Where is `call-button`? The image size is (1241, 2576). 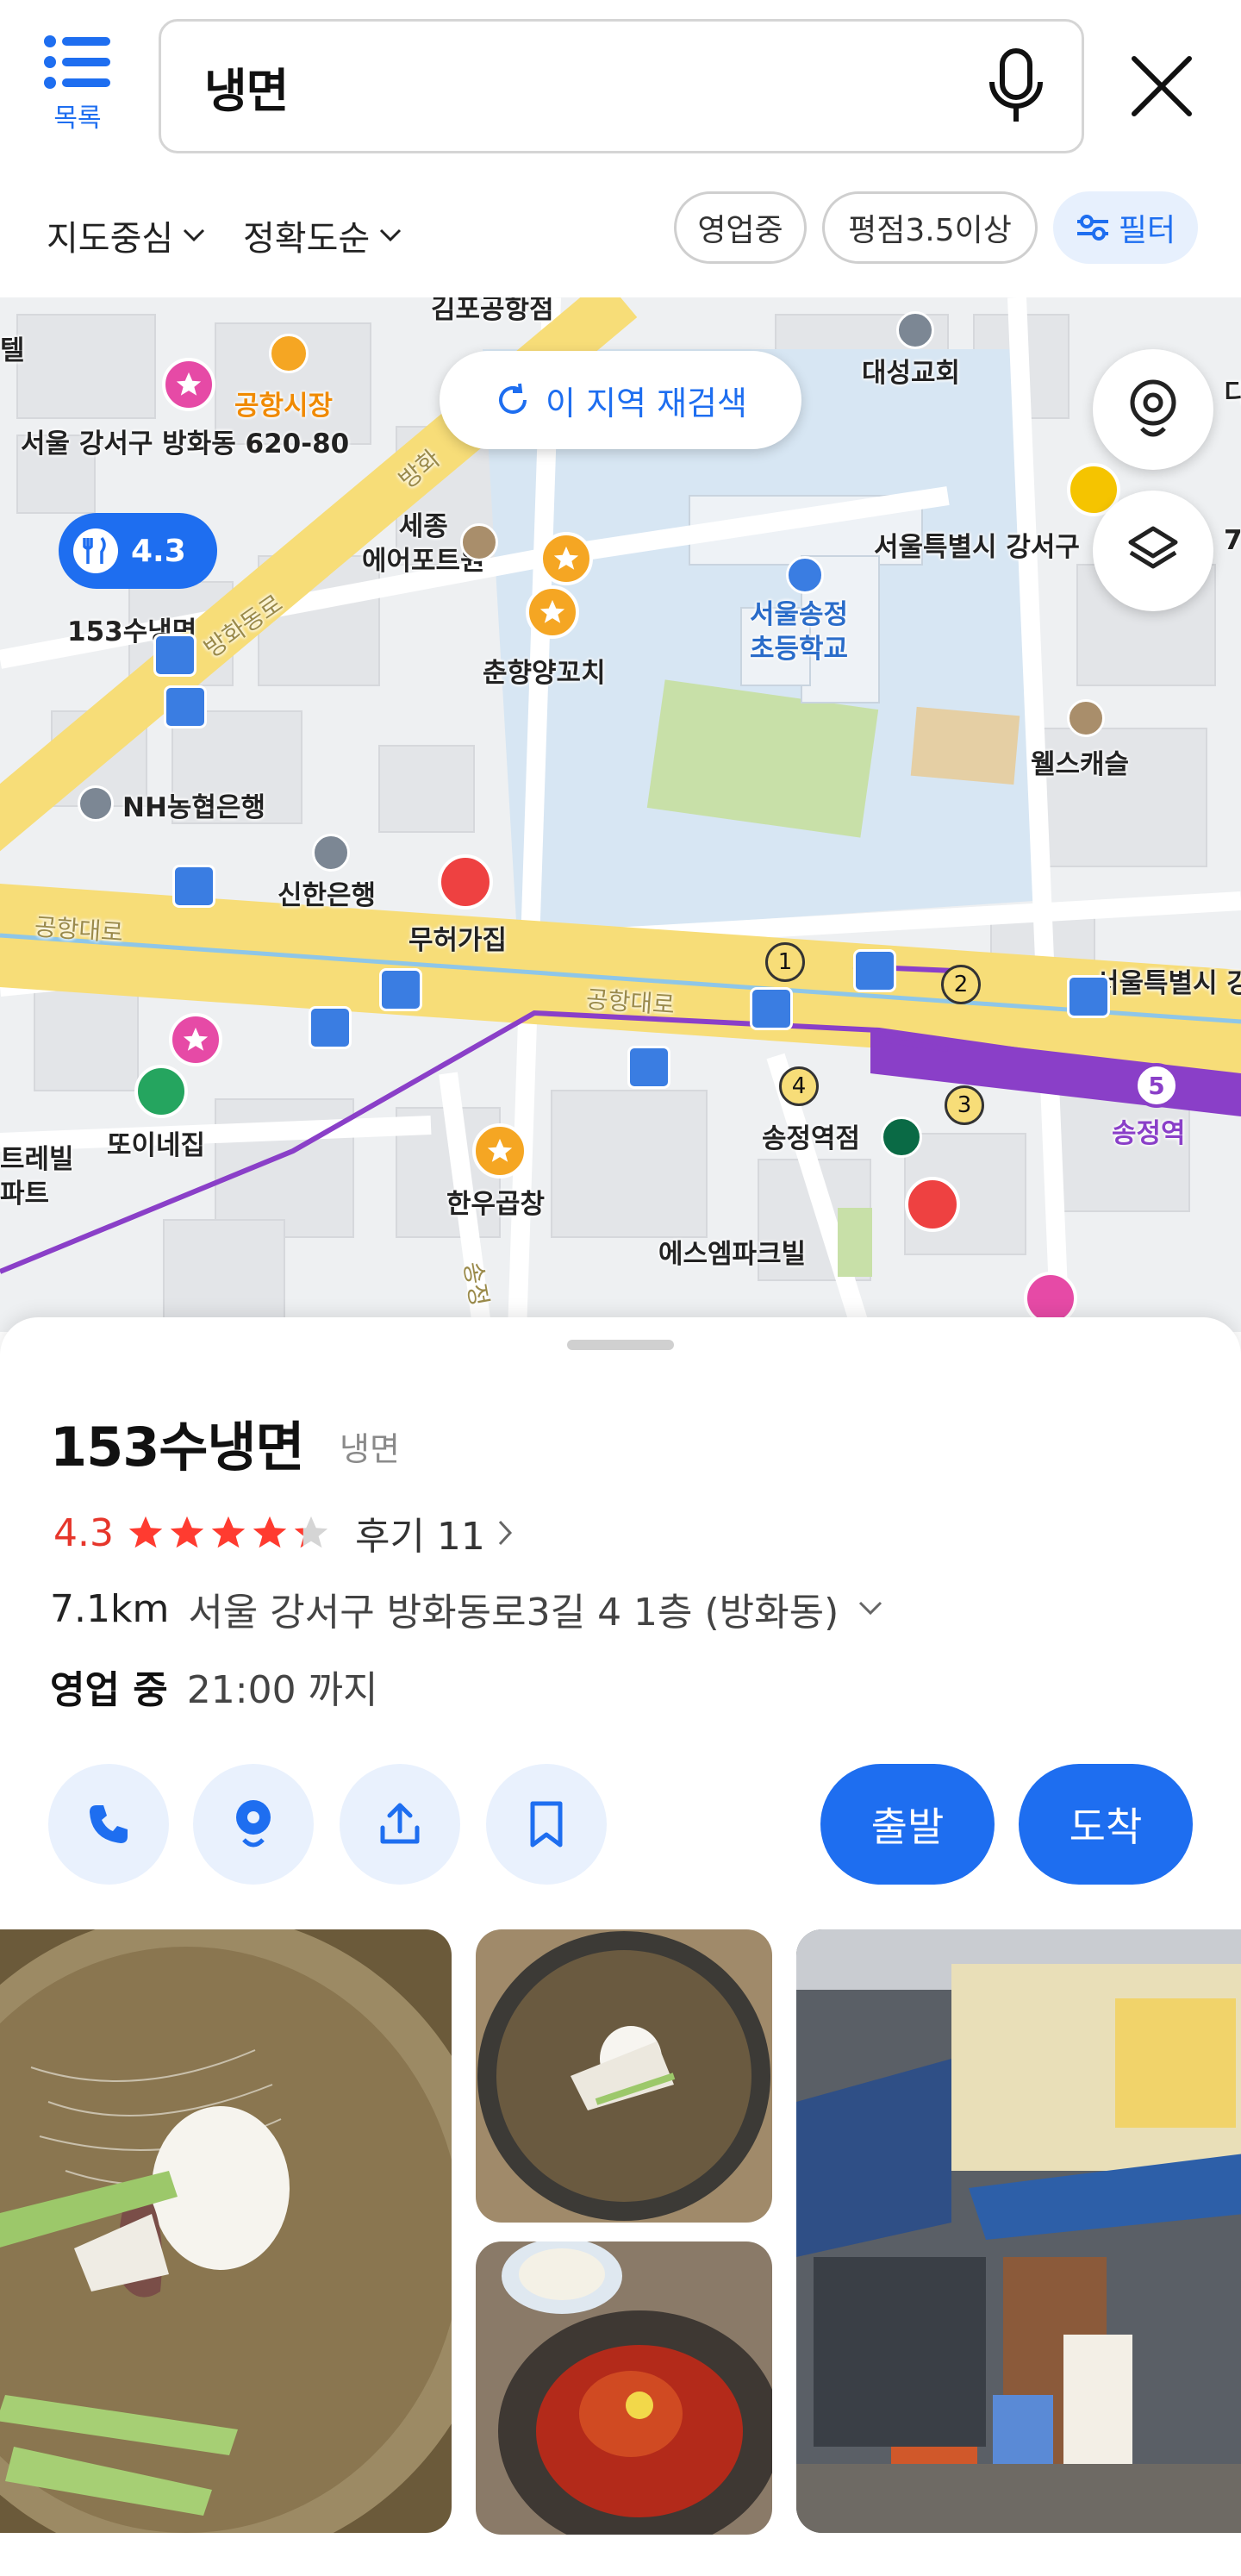
call-button is located at coordinates (108, 1824).